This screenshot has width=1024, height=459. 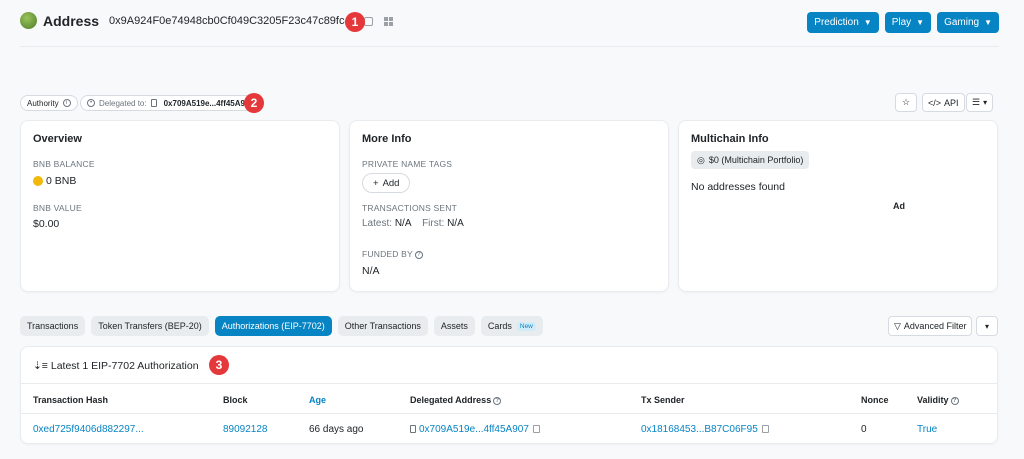 What do you see at coordinates (935, 102) in the screenshot?
I see `code-icon: </>` at bounding box center [935, 102].